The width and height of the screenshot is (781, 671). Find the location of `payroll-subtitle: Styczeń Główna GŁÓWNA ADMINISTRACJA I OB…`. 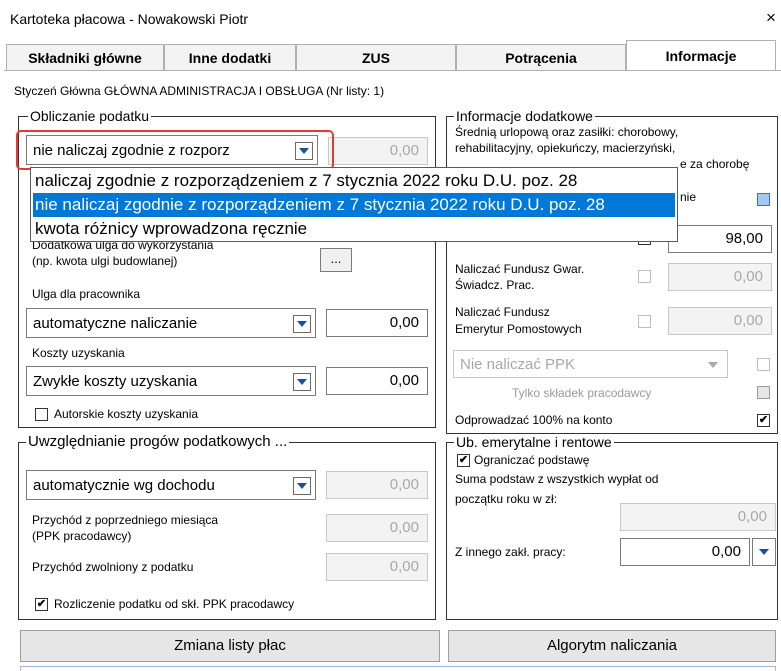

payroll-subtitle: Styczeń Główna GŁÓWNA ADMINISTRACJA I OB… is located at coordinates (199, 91).